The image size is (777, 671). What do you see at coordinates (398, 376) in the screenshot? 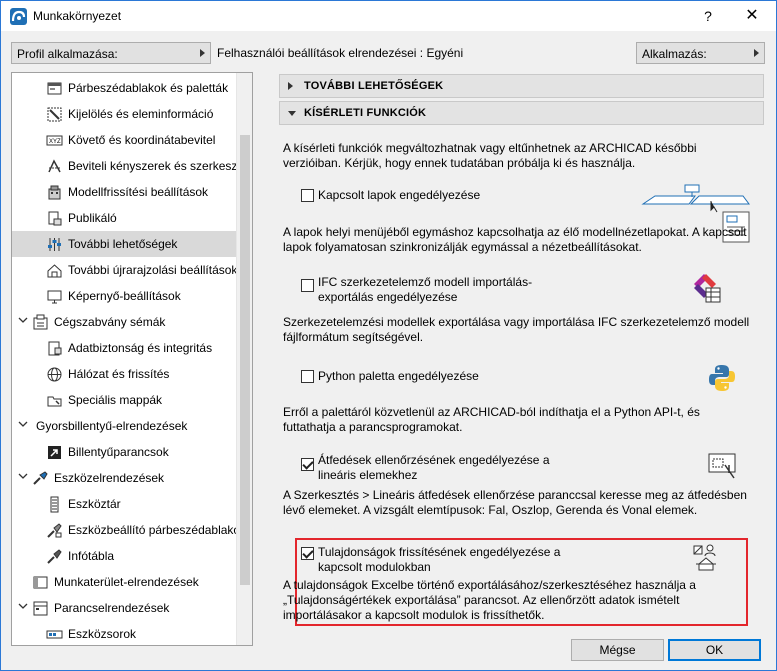
I see `python-palette-label: Python paletta engedélyezése` at bounding box center [398, 376].